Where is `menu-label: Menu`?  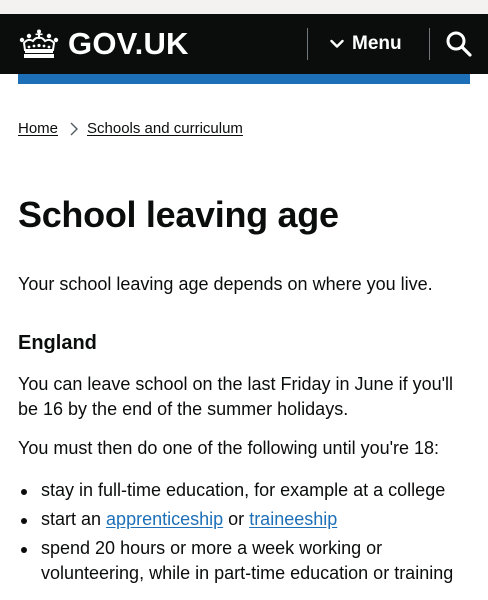
menu-label: Menu is located at coordinates (377, 43).